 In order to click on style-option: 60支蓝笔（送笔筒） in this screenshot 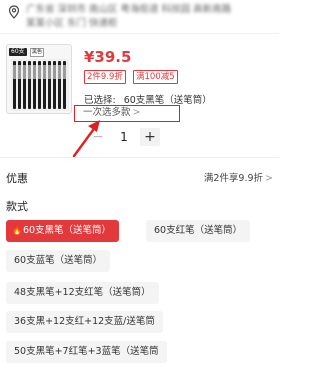, I will do `click(58, 261)`.